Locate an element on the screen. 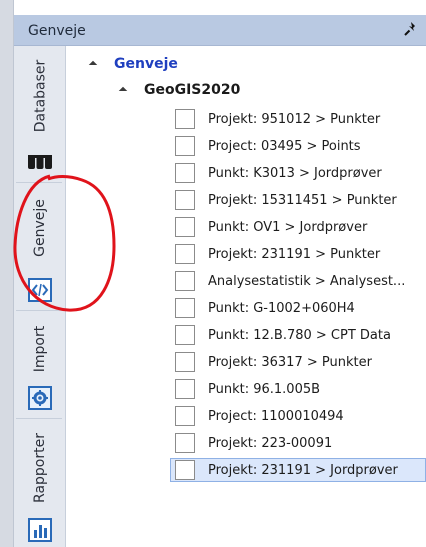  tree-item: Punkt: 96.1.005B is located at coordinates (298, 389).